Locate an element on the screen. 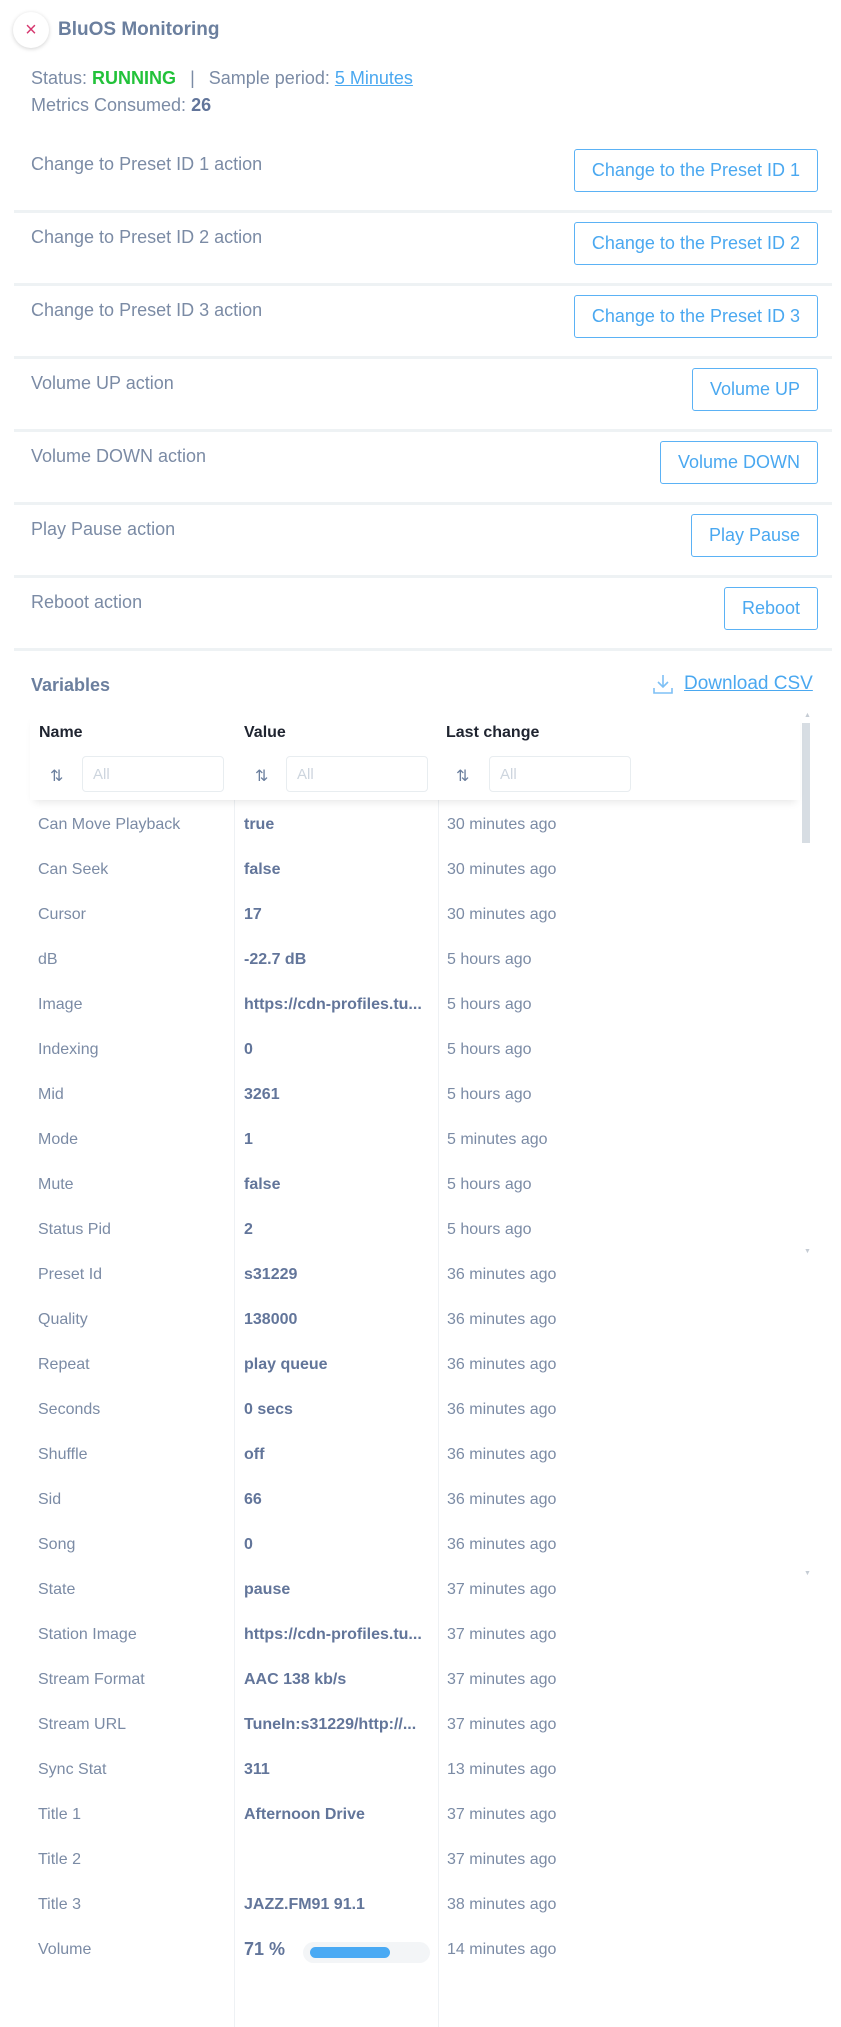 The height and width of the screenshot is (2027, 841). table-row: Status Pid 2 5 hours ago is located at coordinates (420, 1232).